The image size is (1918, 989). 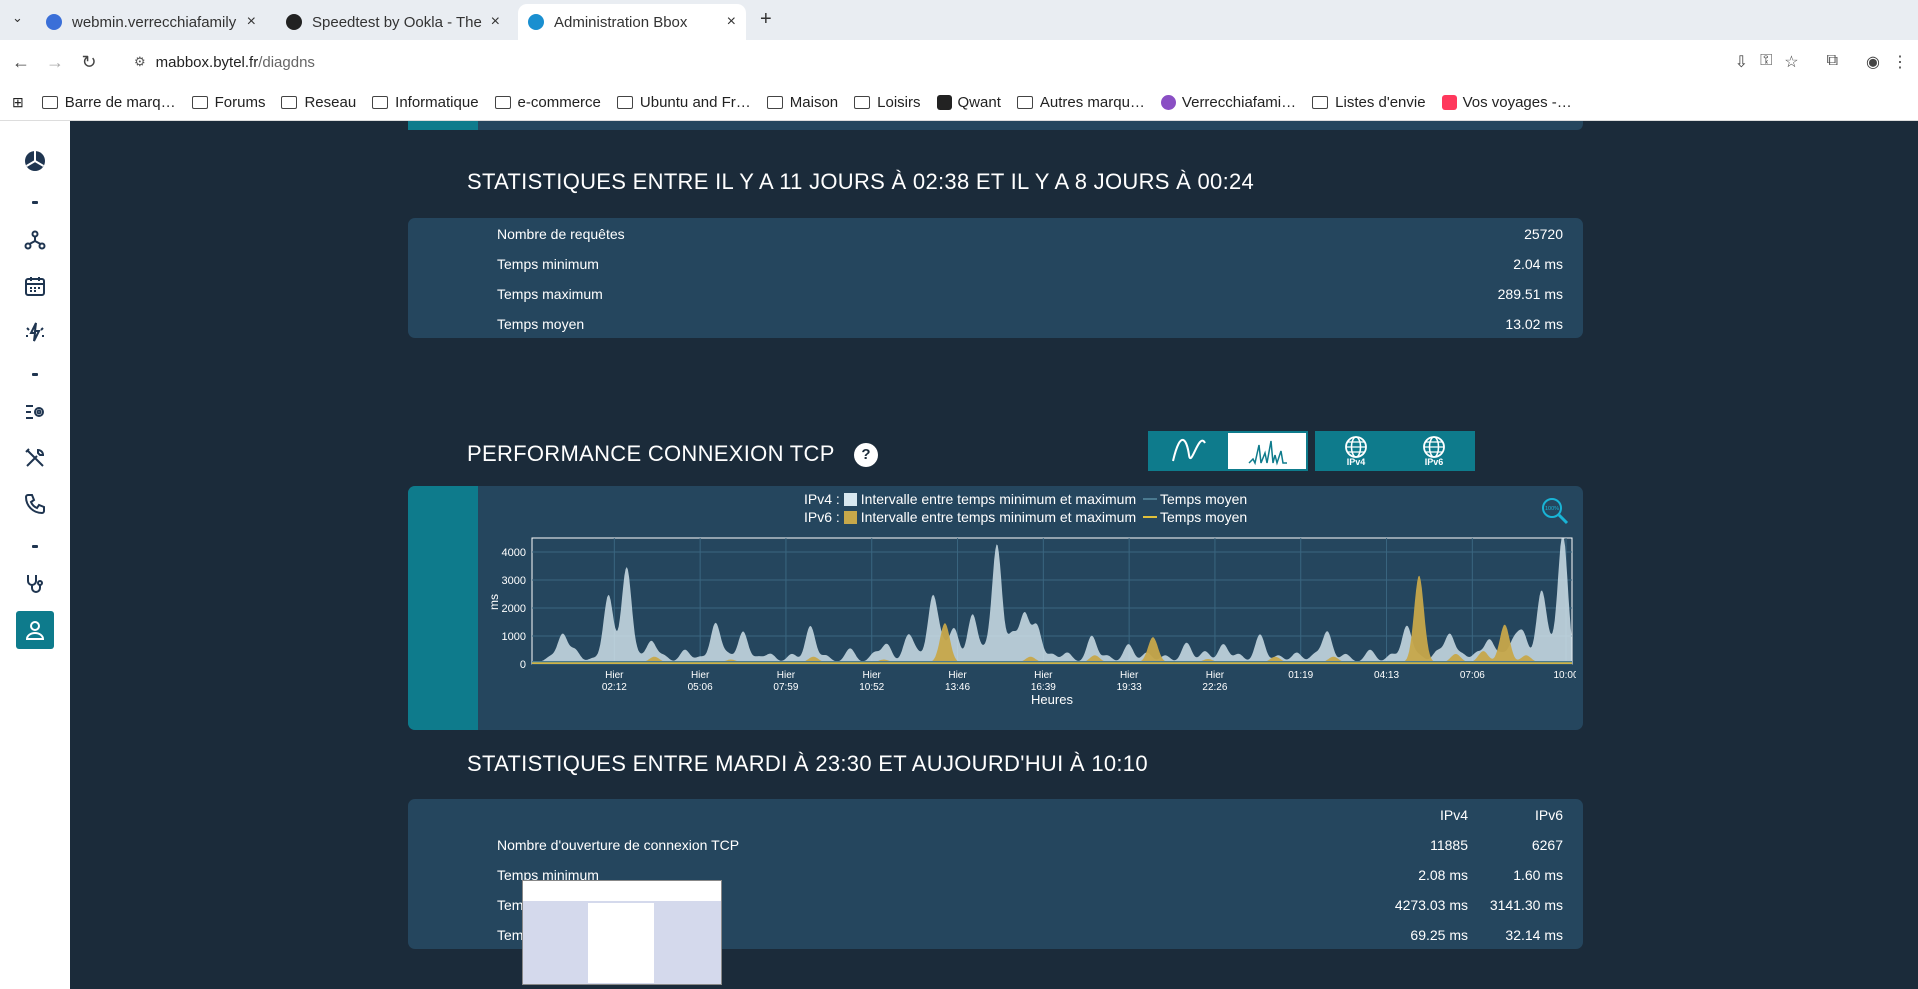 I want to click on power-icon, so click(x=35, y=332).